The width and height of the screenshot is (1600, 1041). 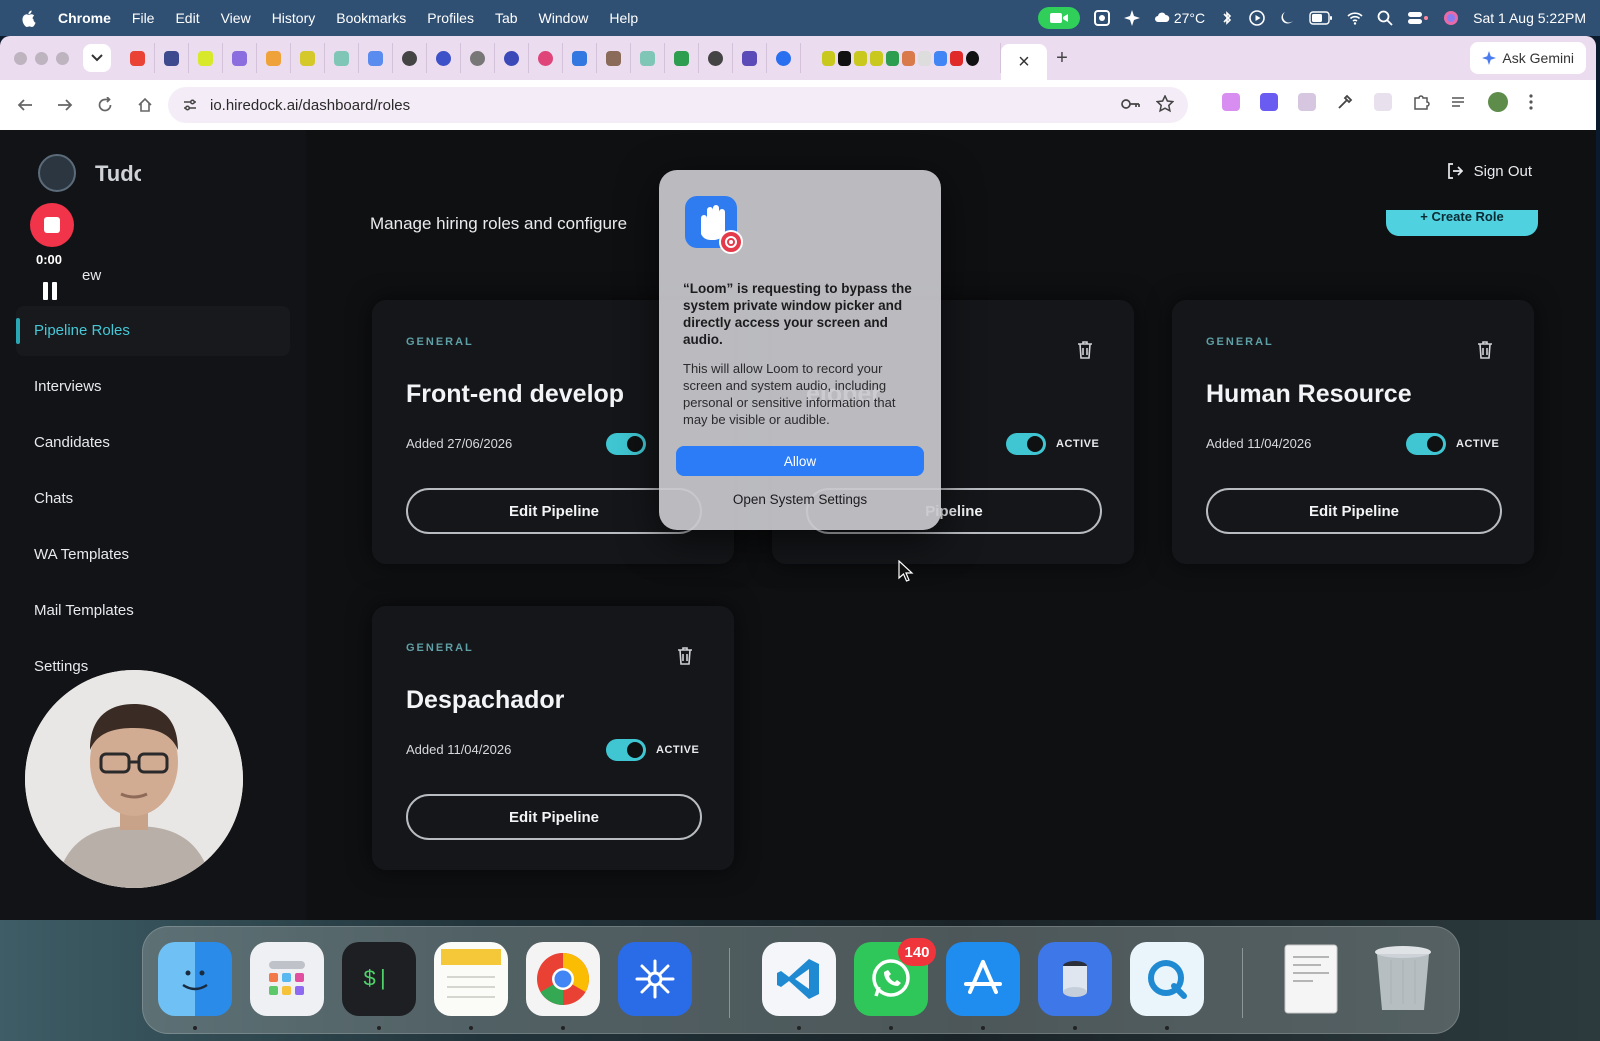 What do you see at coordinates (25, 105) in the screenshot?
I see `back-button` at bounding box center [25, 105].